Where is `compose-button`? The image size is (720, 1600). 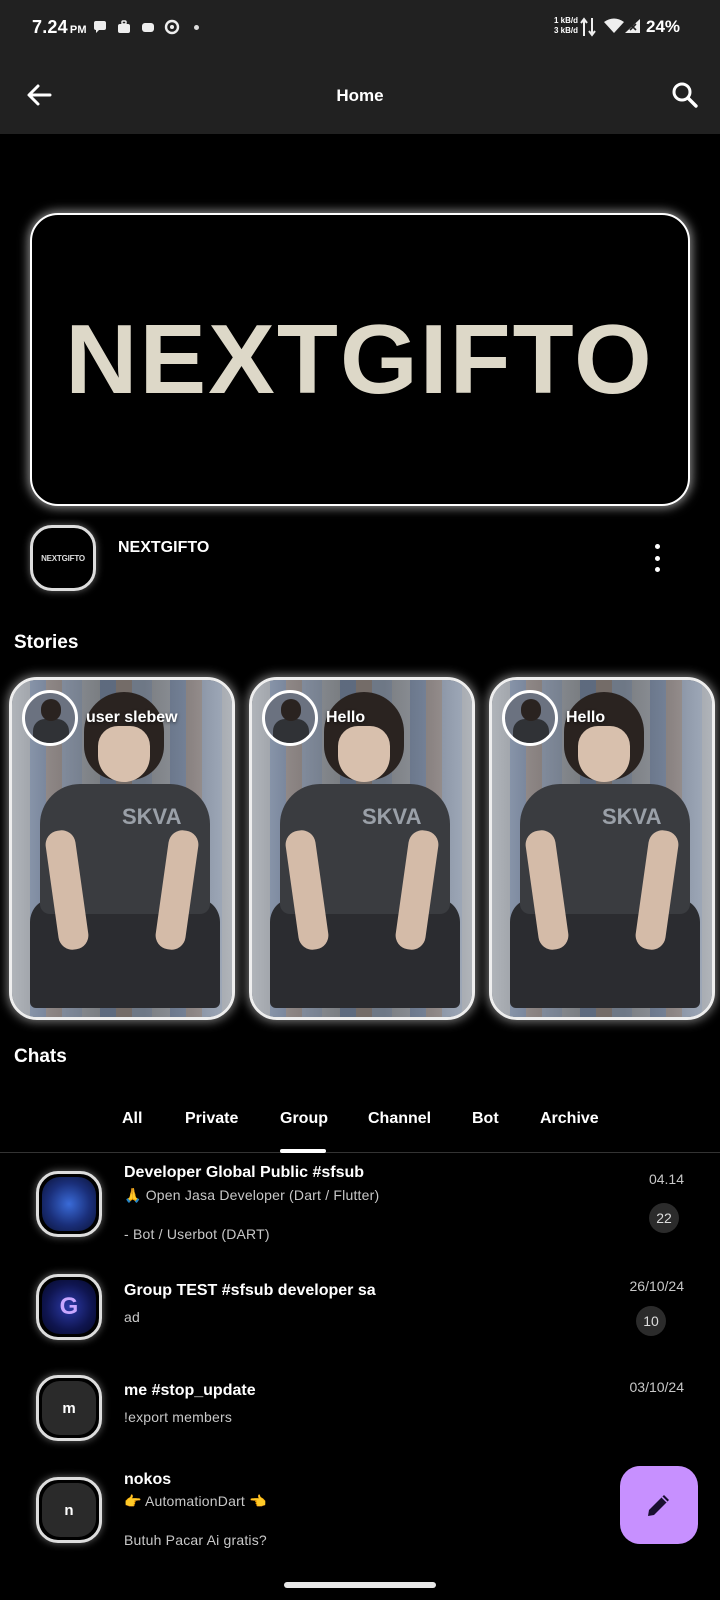
compose-button is located at coordinates (659, 1505).